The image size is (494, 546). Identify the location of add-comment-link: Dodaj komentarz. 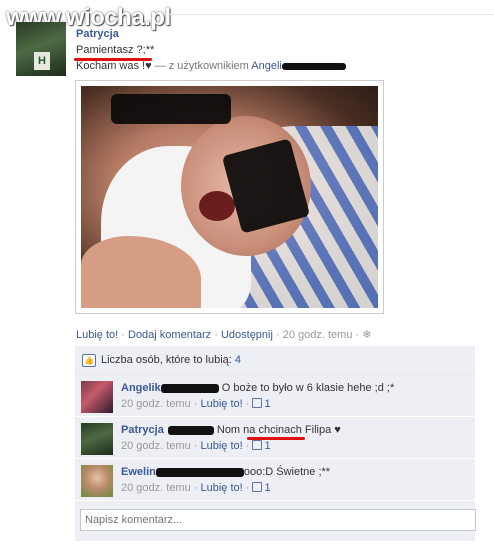
(169, 335).